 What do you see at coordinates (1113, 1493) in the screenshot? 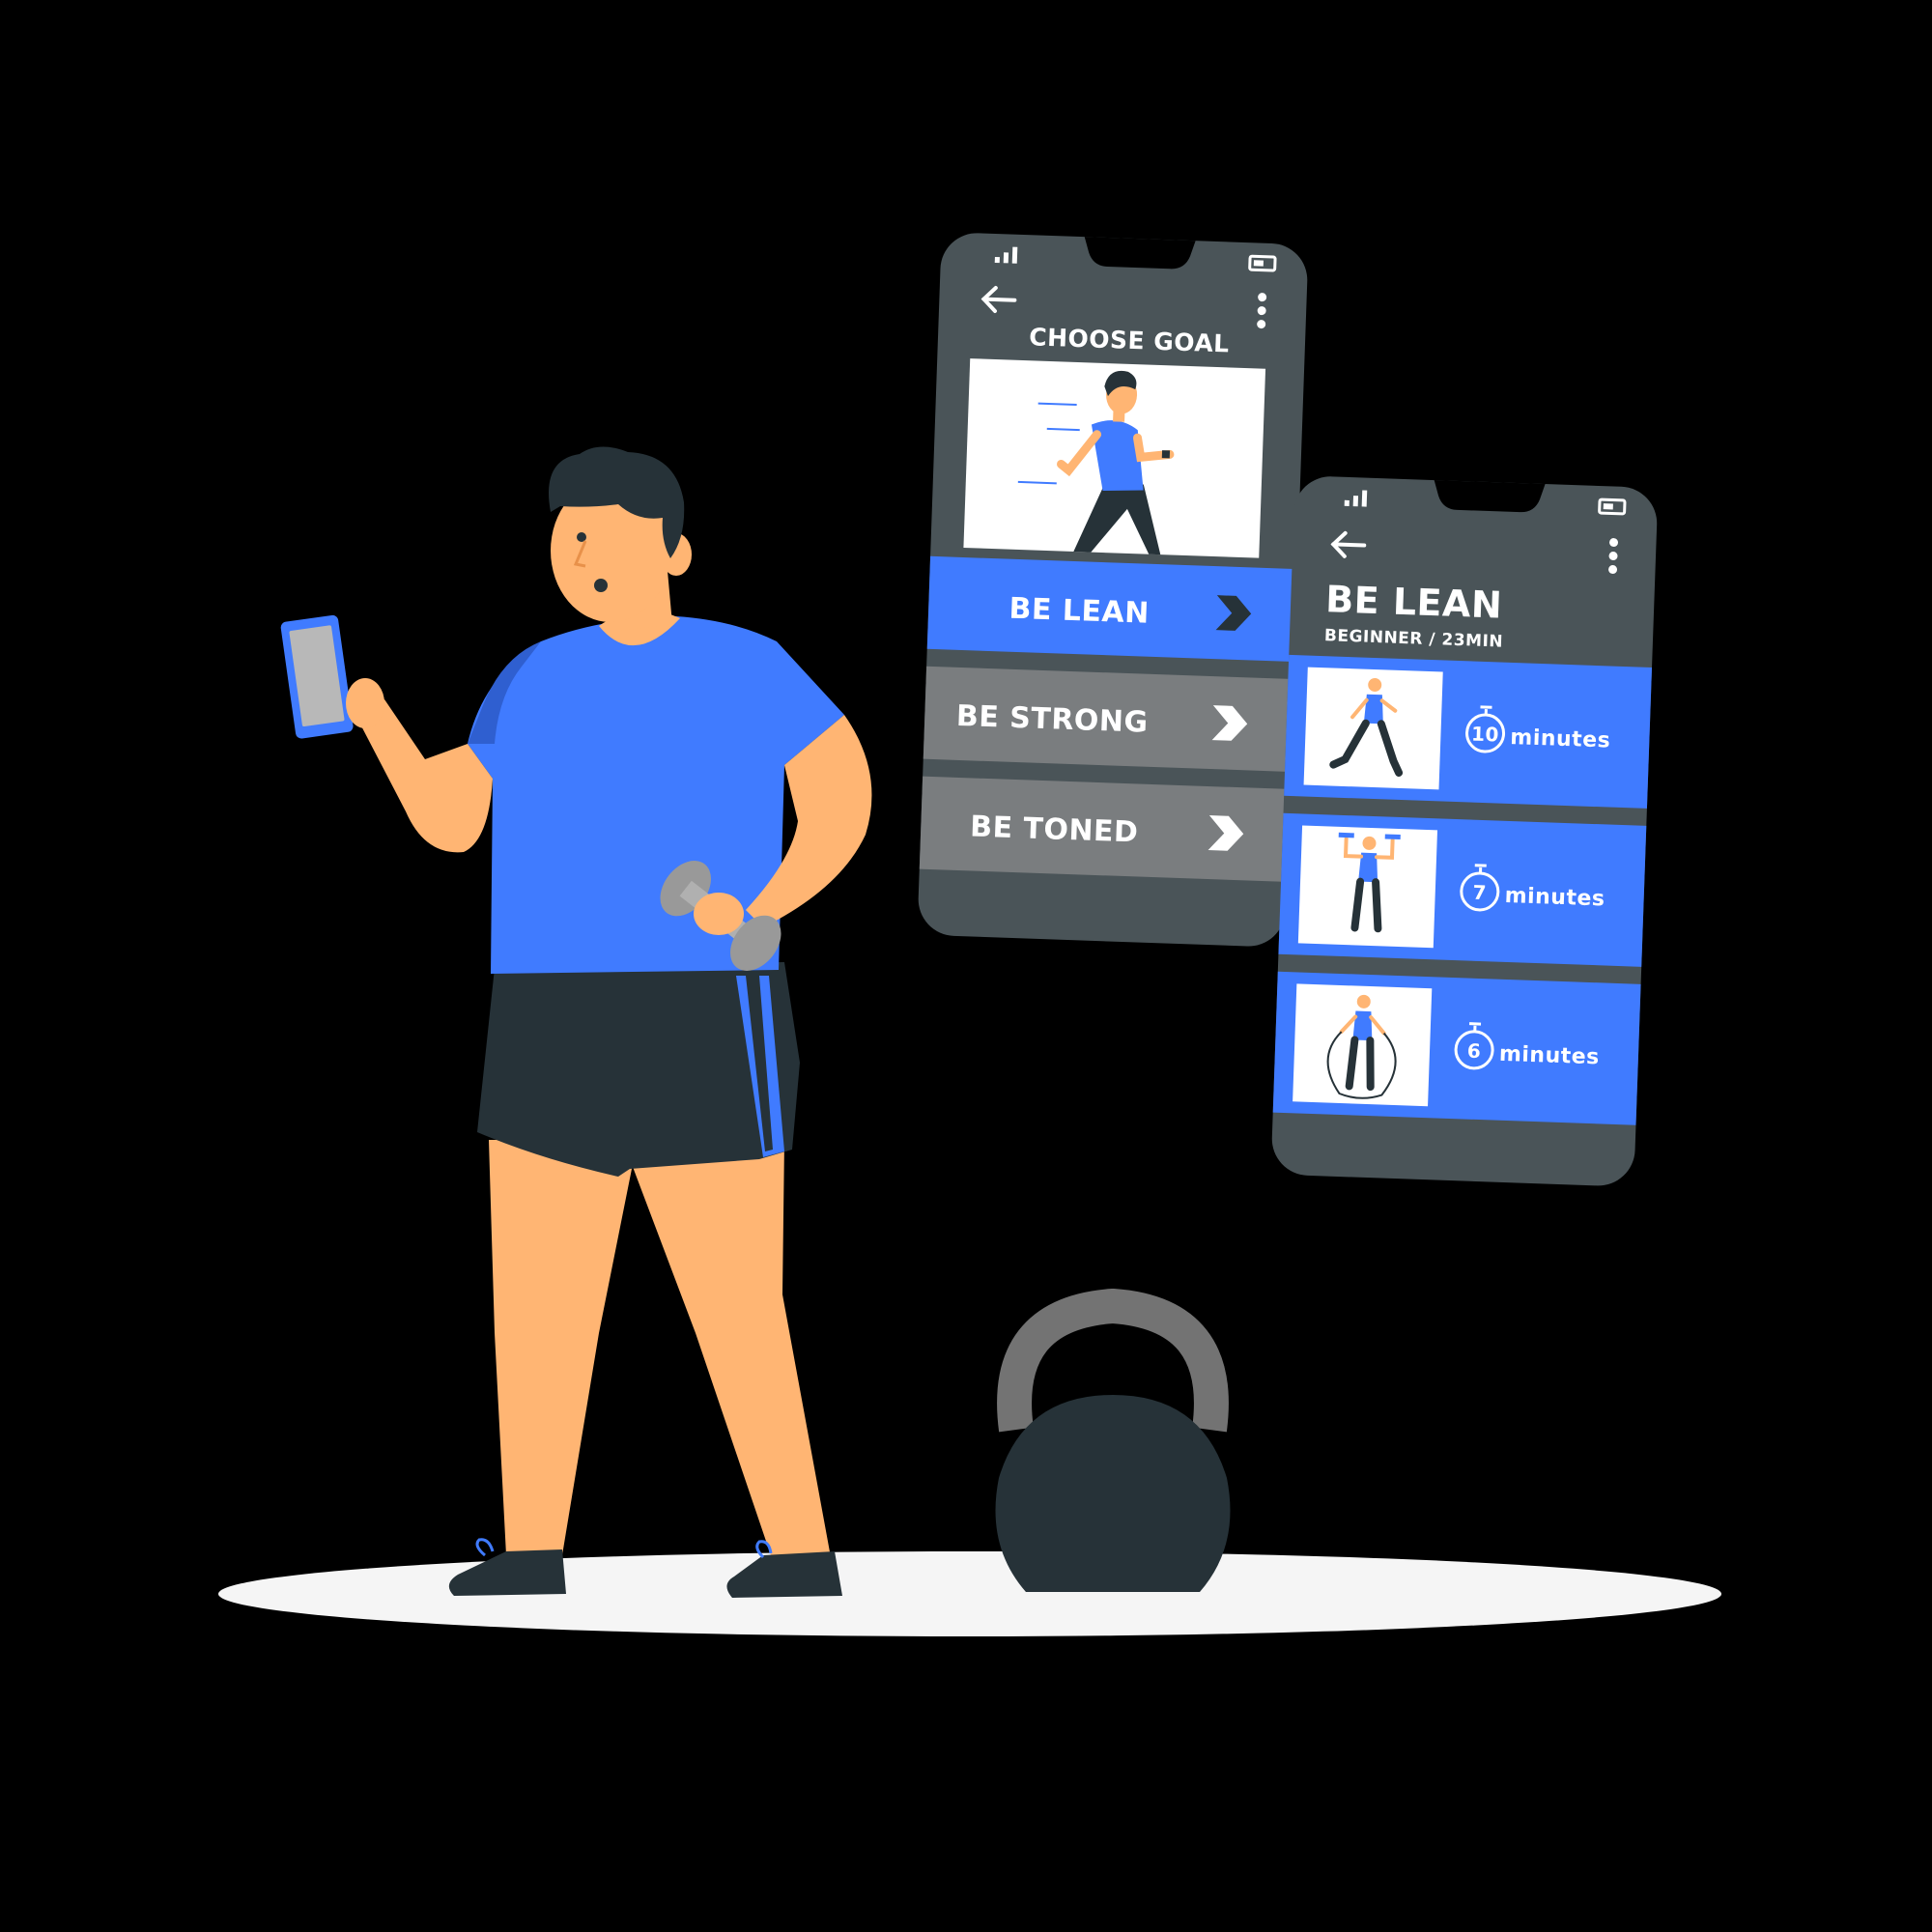
I see `kettlebell-body` at bounding box center [1113, 1493].